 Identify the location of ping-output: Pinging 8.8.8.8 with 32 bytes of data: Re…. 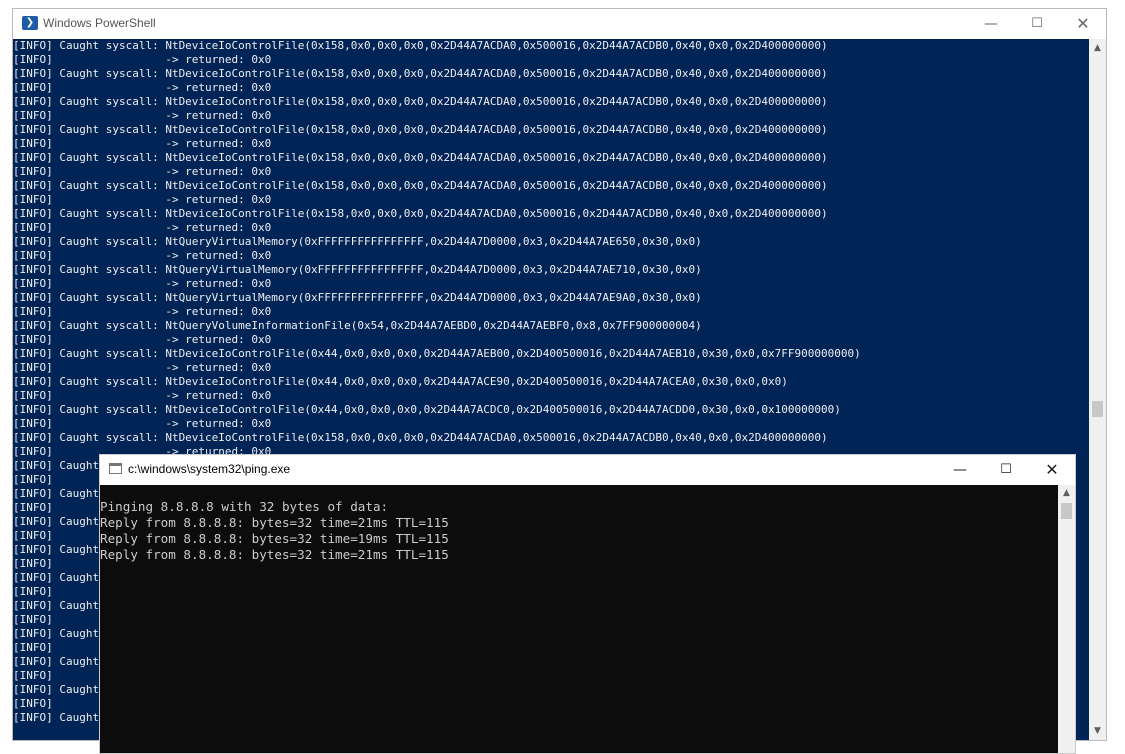
(274, 531).